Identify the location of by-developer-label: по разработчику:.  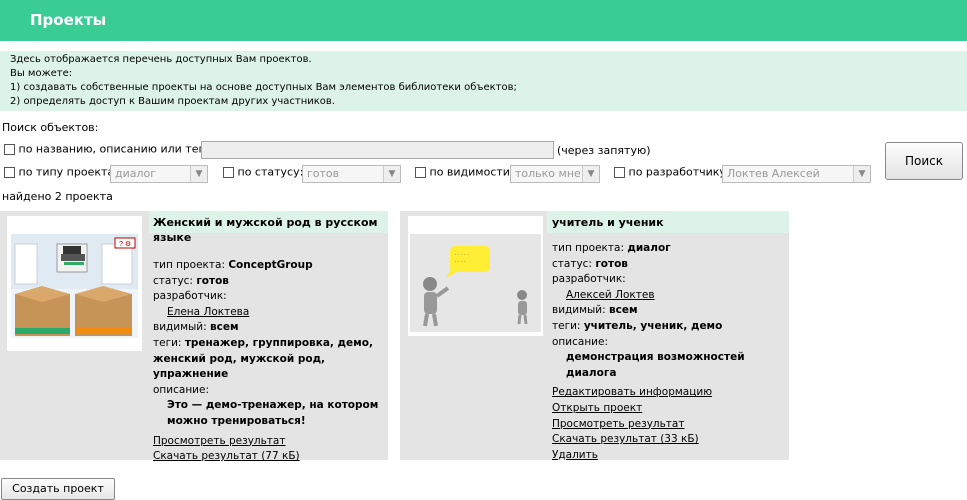
(679, 172).